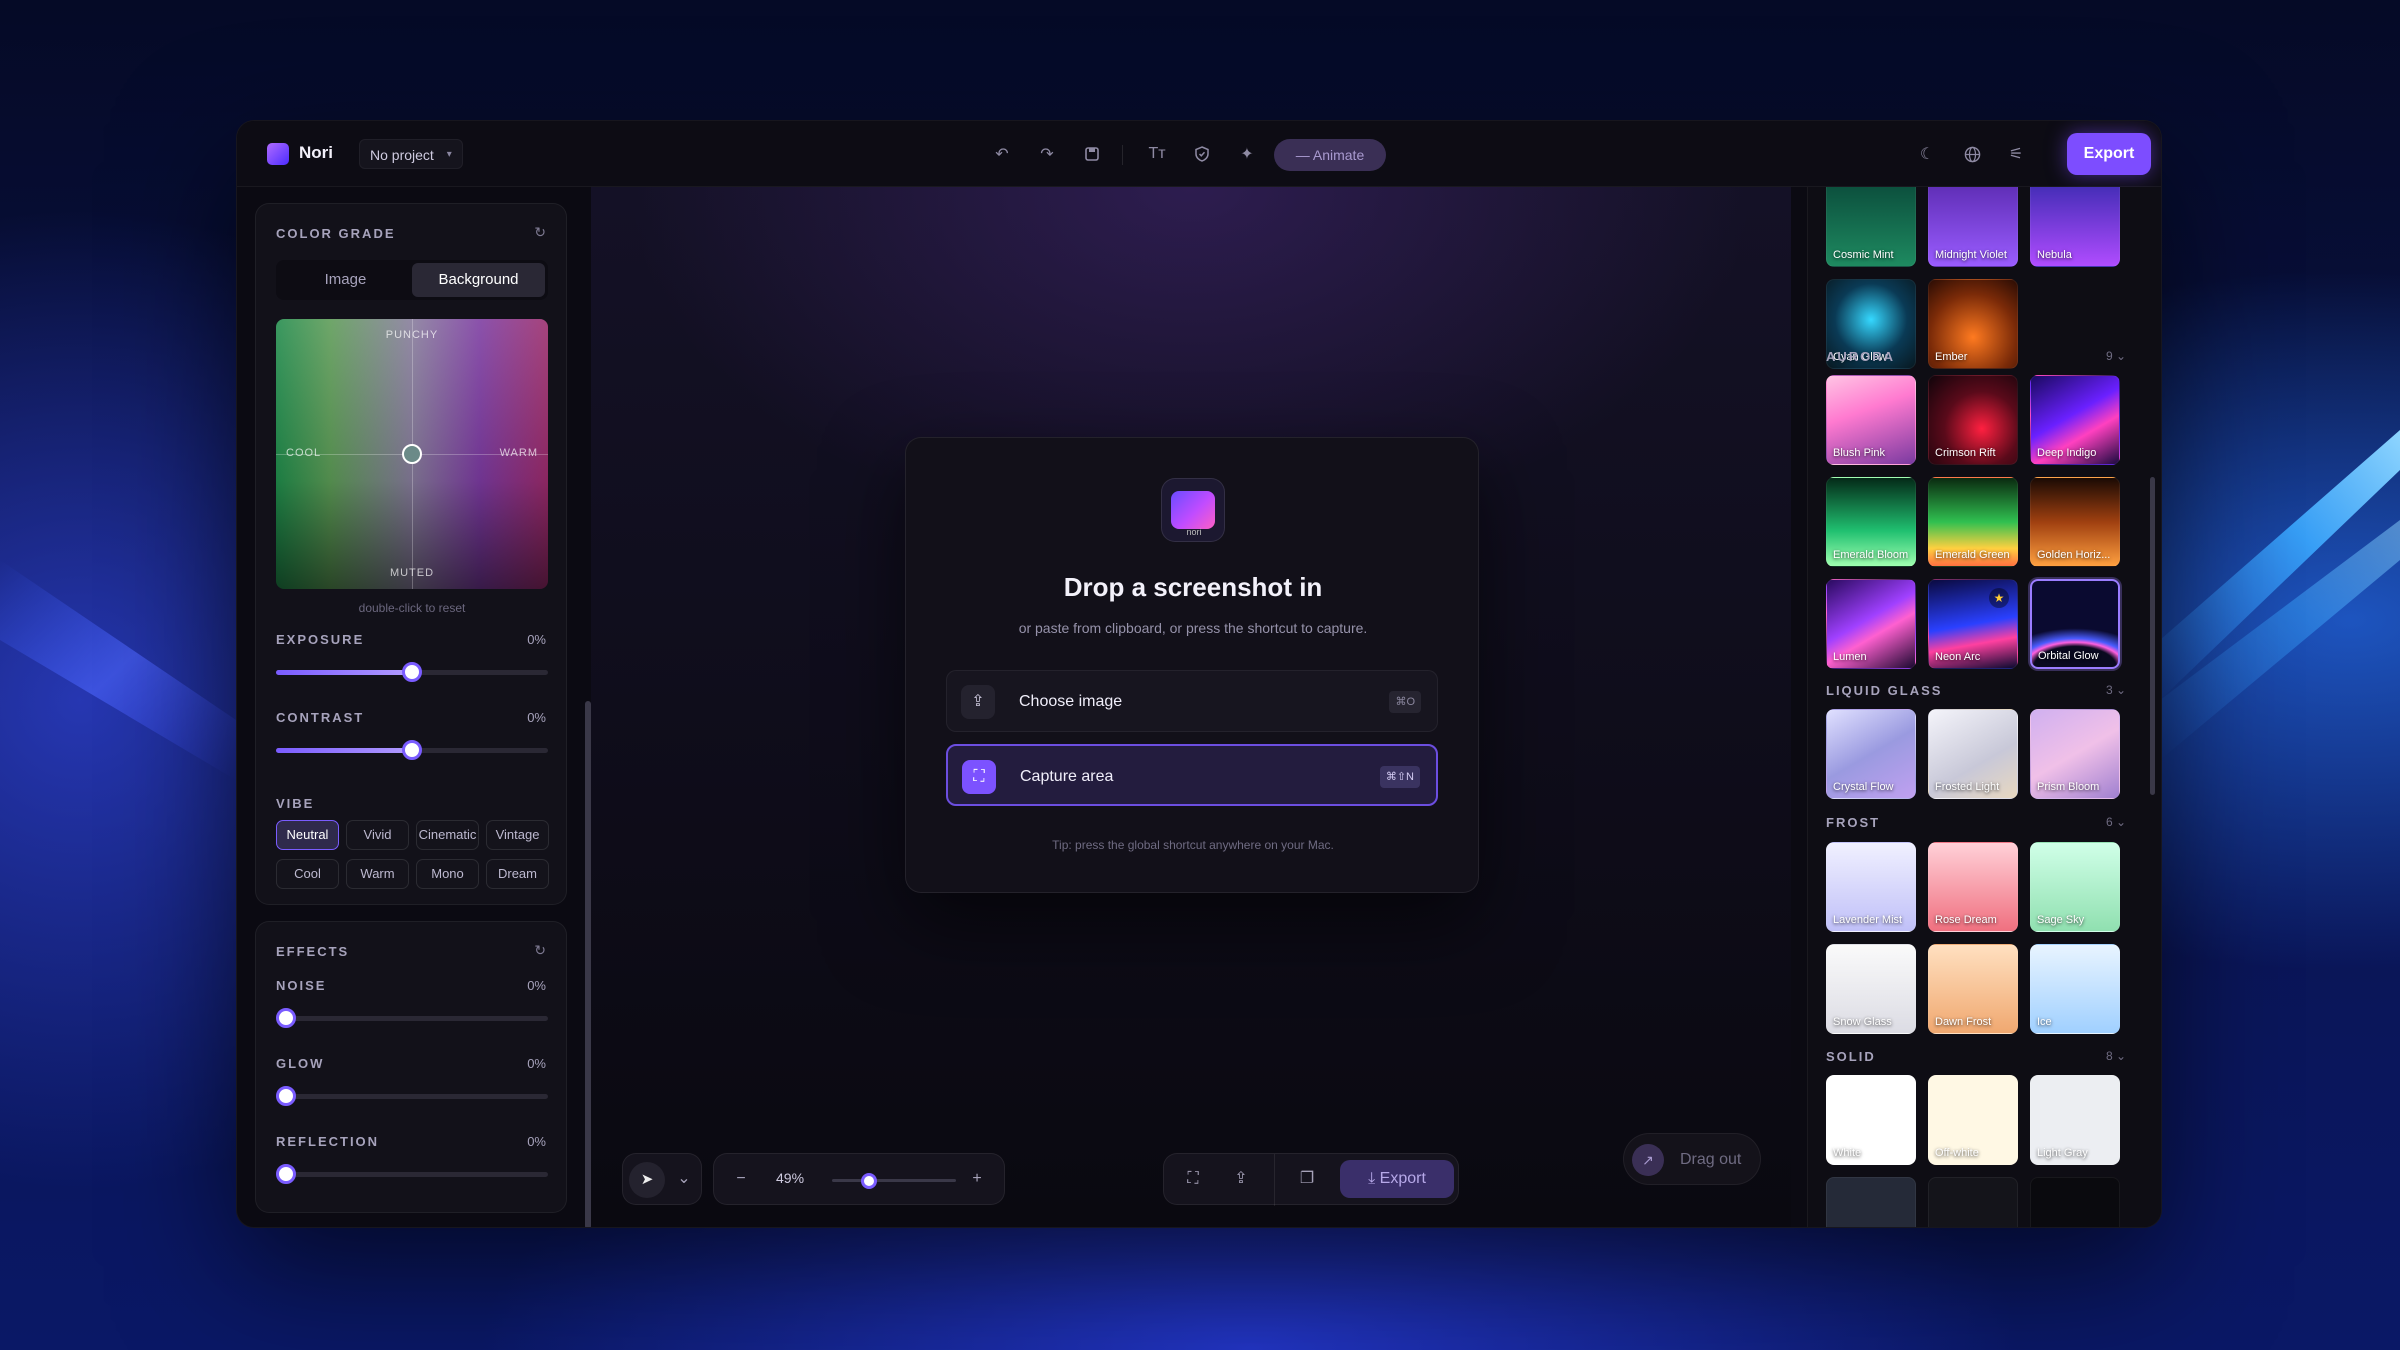 This screenshot has width=2400, height=1350. I want to click on upload-icon: ⇪, so click(978, 702).